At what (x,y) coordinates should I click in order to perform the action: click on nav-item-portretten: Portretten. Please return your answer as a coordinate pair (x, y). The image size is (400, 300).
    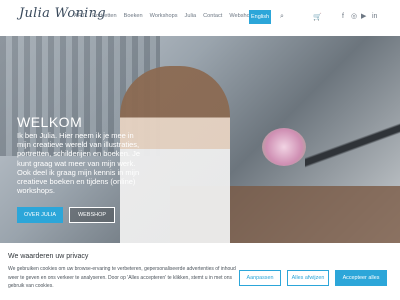
    Looking at the image, I should click on (104, 16).